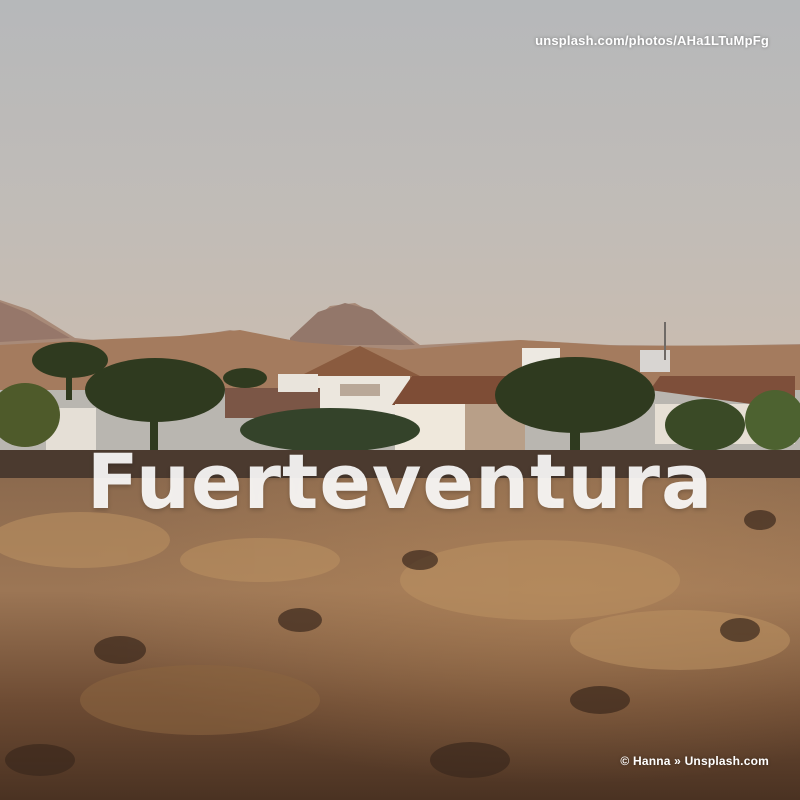  What do you see at coordinates (400, 481) in the screenshot?
I see `photo-title: Fuerteventura` at bounding box center [400, 481].